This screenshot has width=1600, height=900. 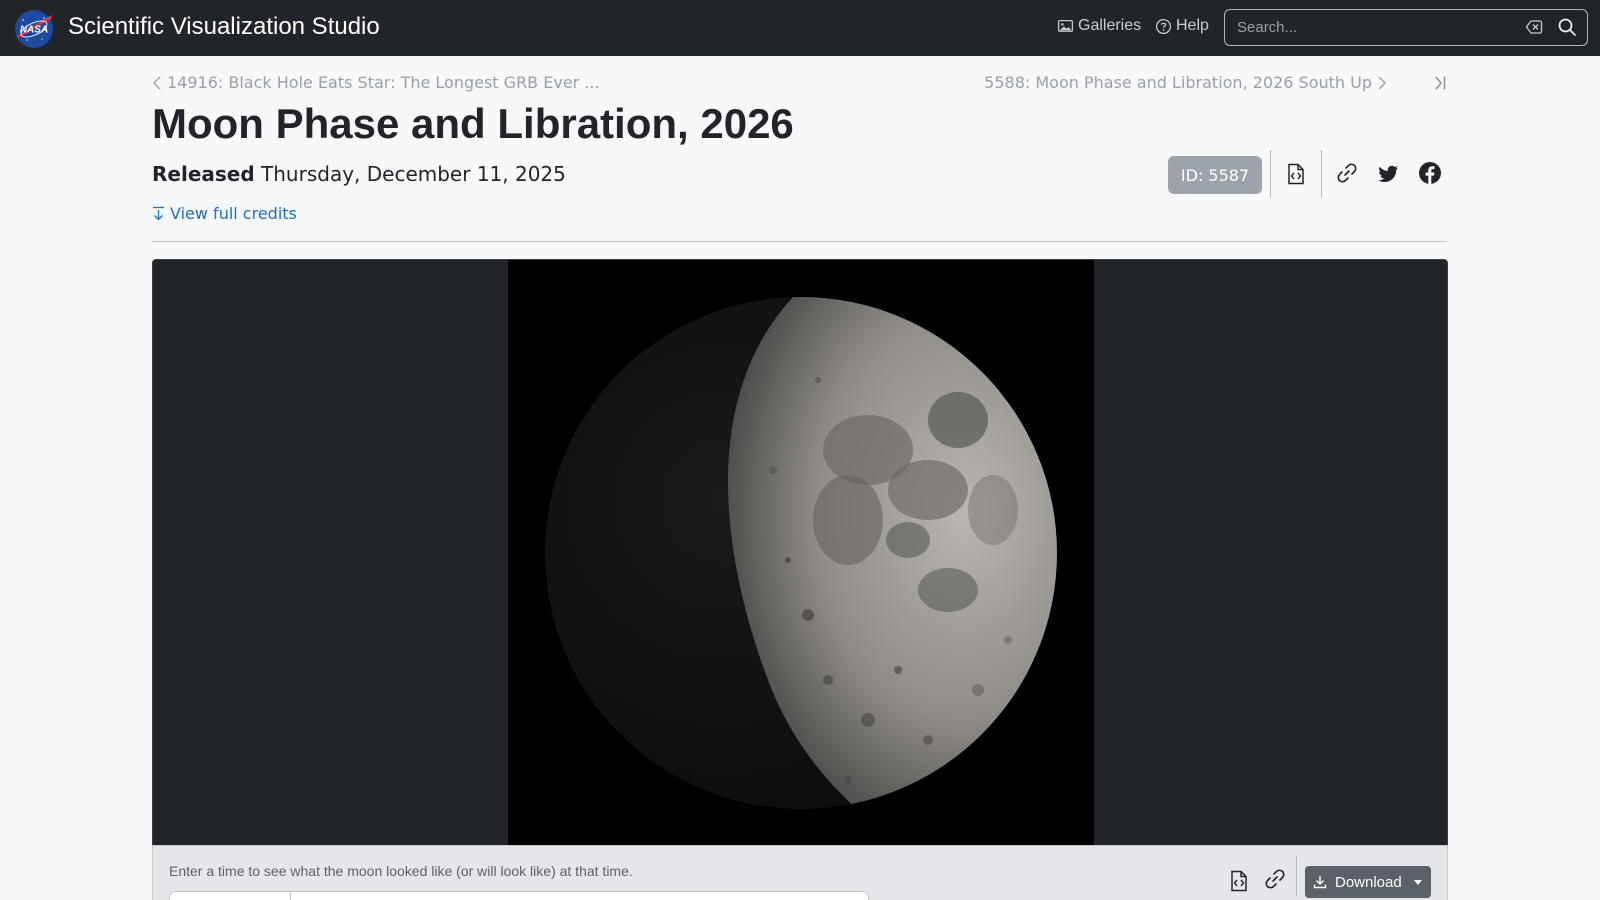 I want to click on nav-galleries-link: Galleries, so click(x=1099, y=26).